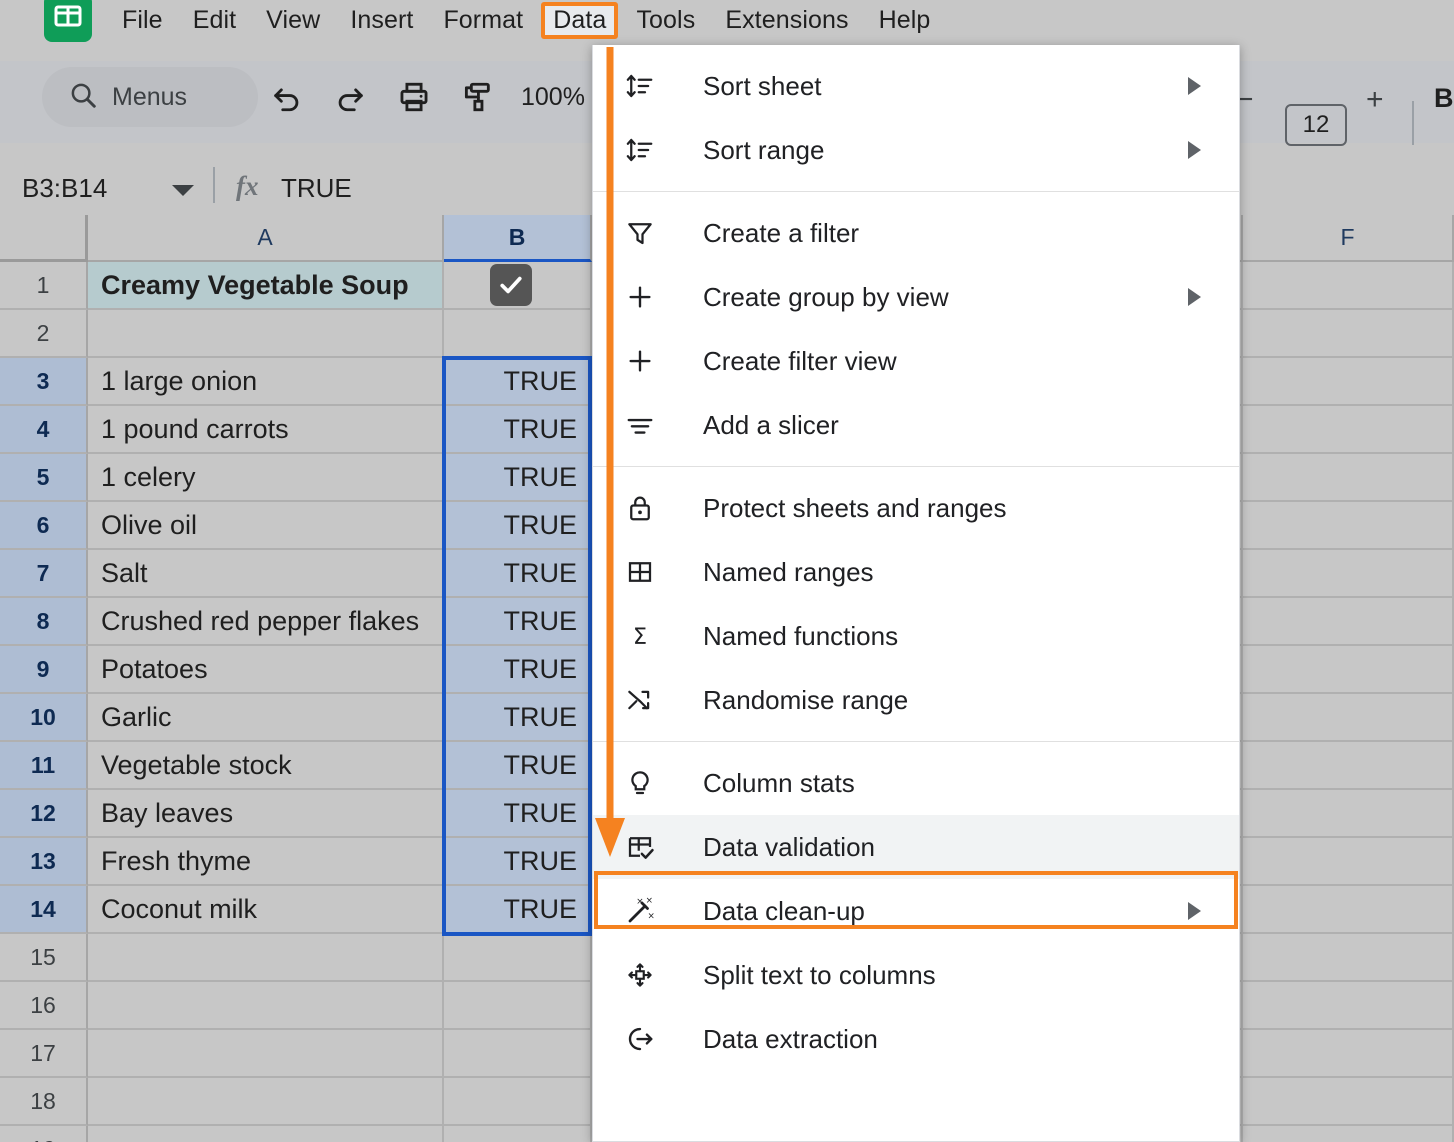  I want to click on cell-b8: TRUE, so click(518, 622).